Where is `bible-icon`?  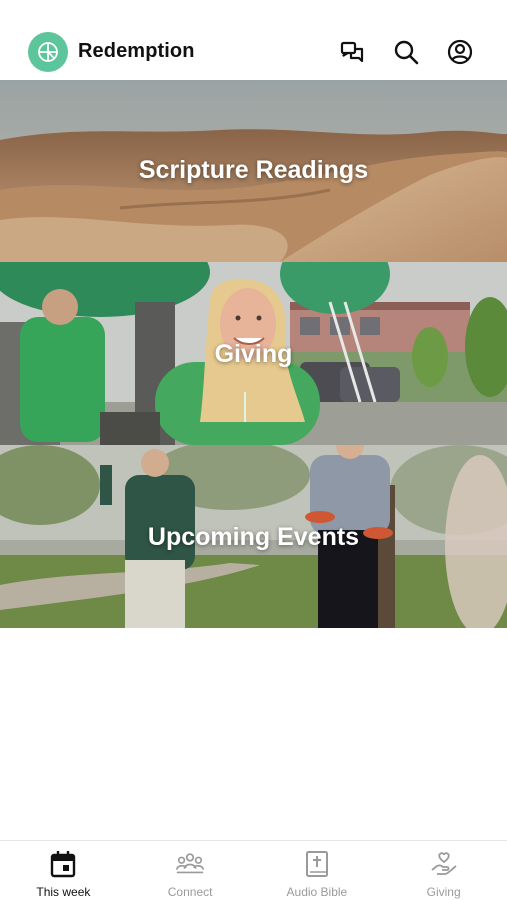
bible-icon is located at coordinates (317, 864).